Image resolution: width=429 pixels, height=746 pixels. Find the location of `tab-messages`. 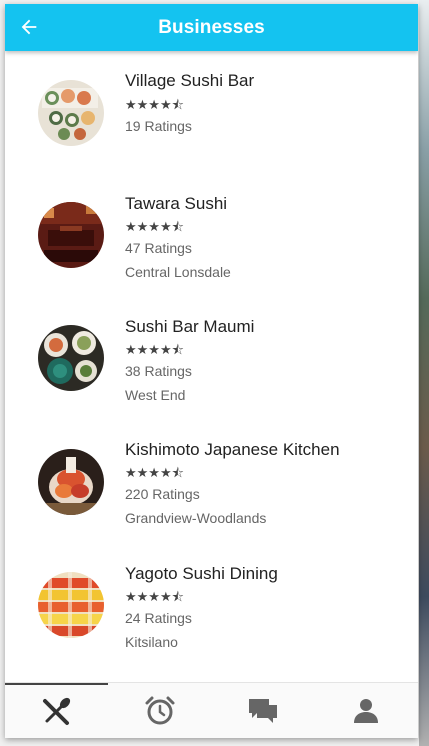

tab-messages is located at coordinates (262, 710).